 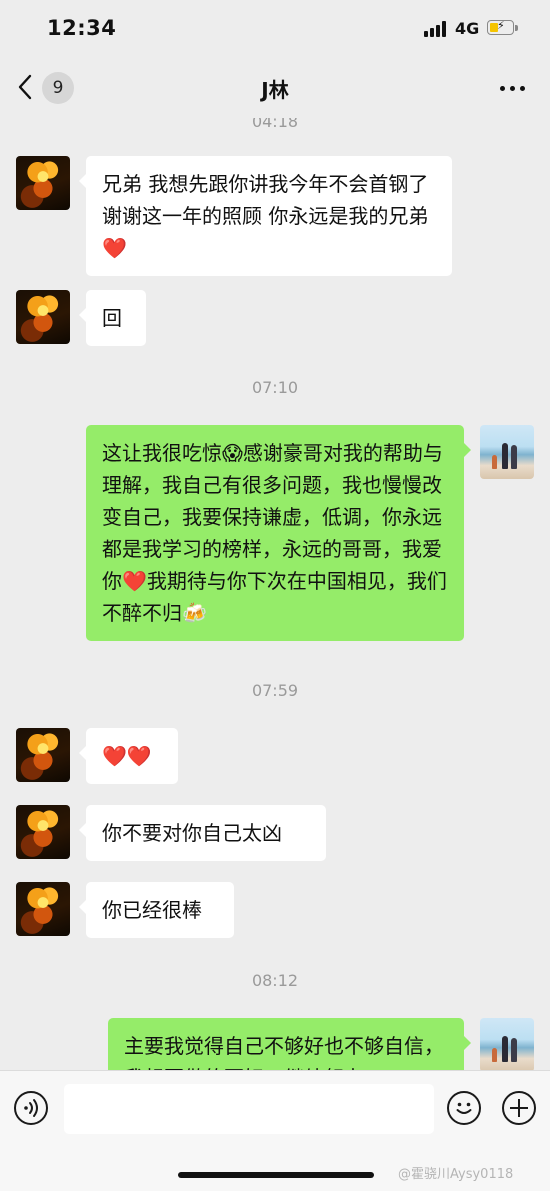 I want to click on message-bubble-incoming: ❤️❤️, so click(x=128, y=756).